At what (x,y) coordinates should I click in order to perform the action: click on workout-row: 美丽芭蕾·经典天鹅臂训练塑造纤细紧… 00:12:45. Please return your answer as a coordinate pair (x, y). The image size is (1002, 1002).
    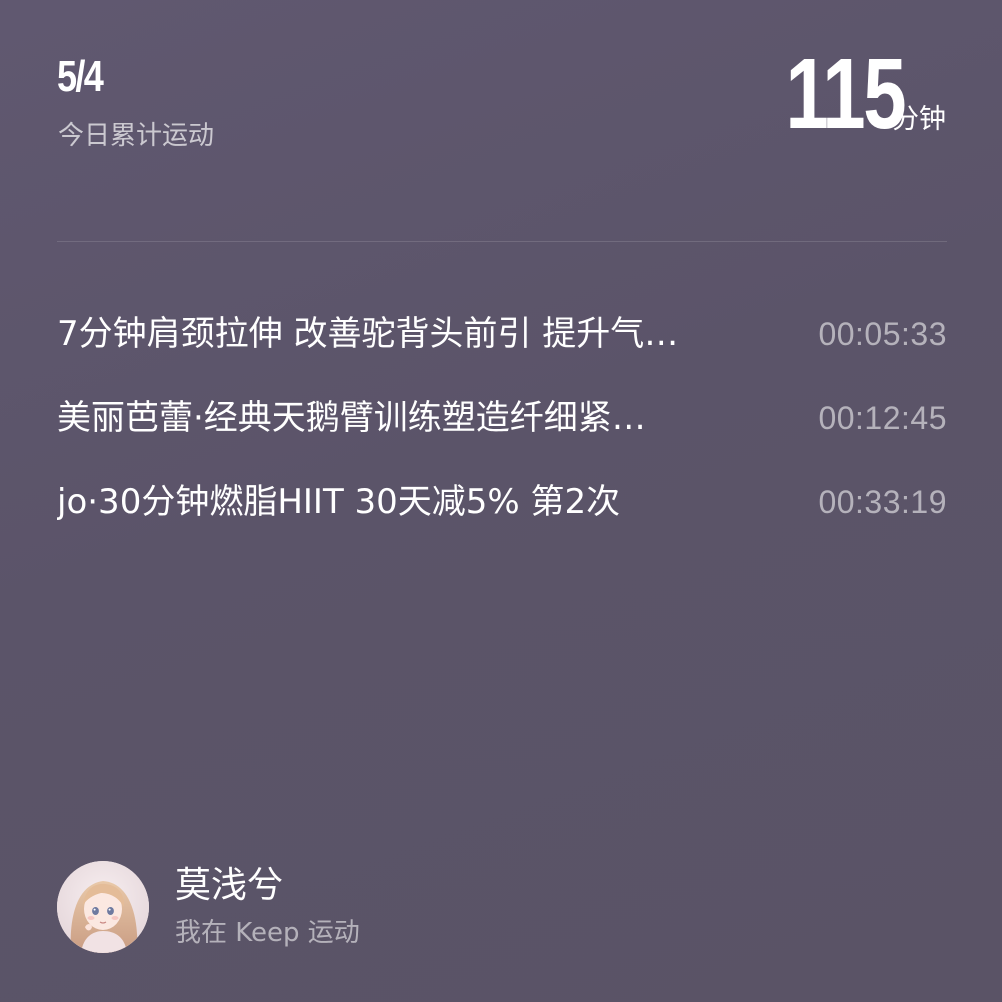
    Looking at the image, I should click on (502, 418).